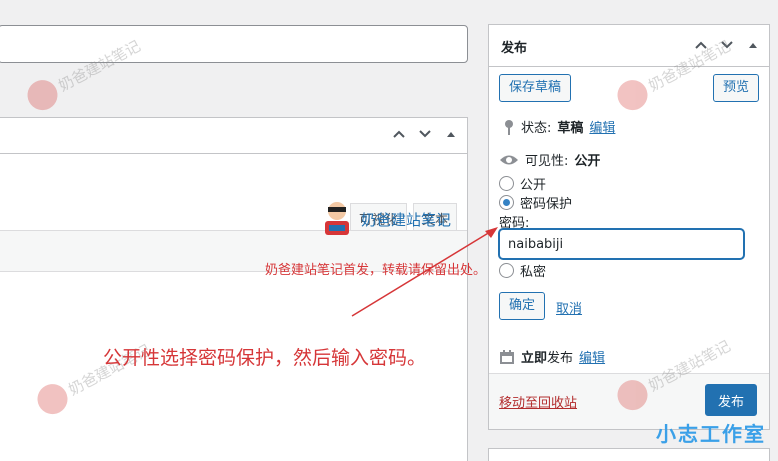  I want to click on next-metabox, so click(629, 454).